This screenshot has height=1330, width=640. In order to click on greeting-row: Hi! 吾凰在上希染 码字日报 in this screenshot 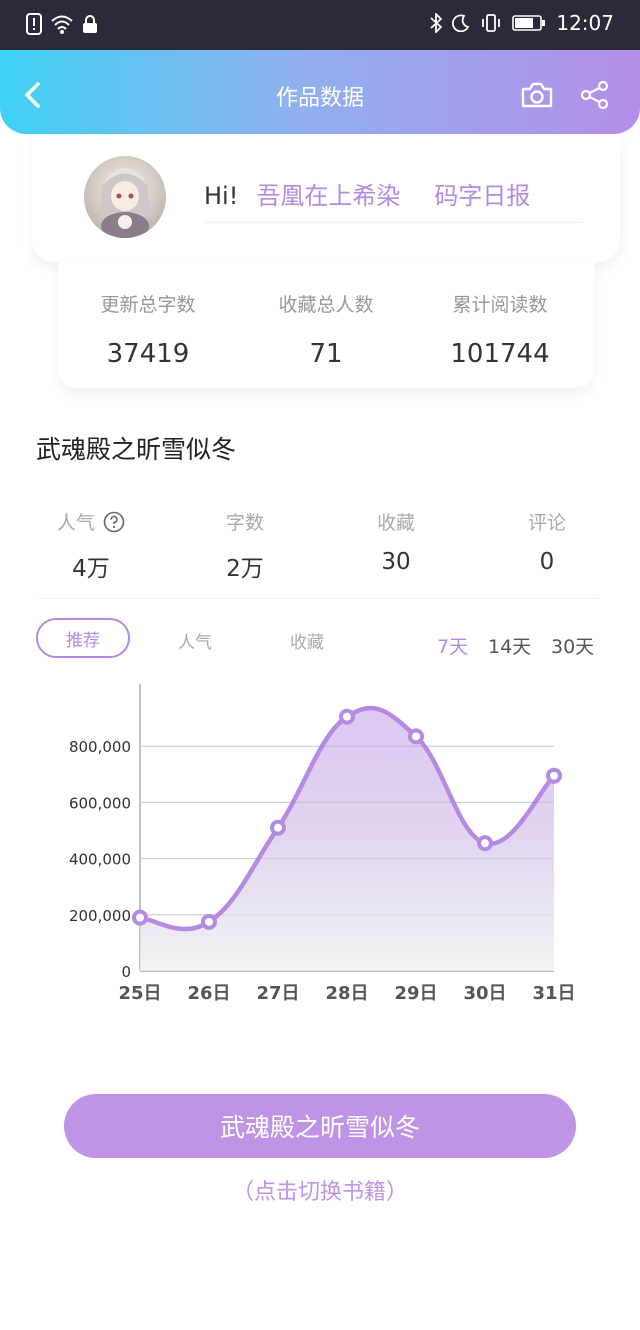, I will do `click(367, 193)`.